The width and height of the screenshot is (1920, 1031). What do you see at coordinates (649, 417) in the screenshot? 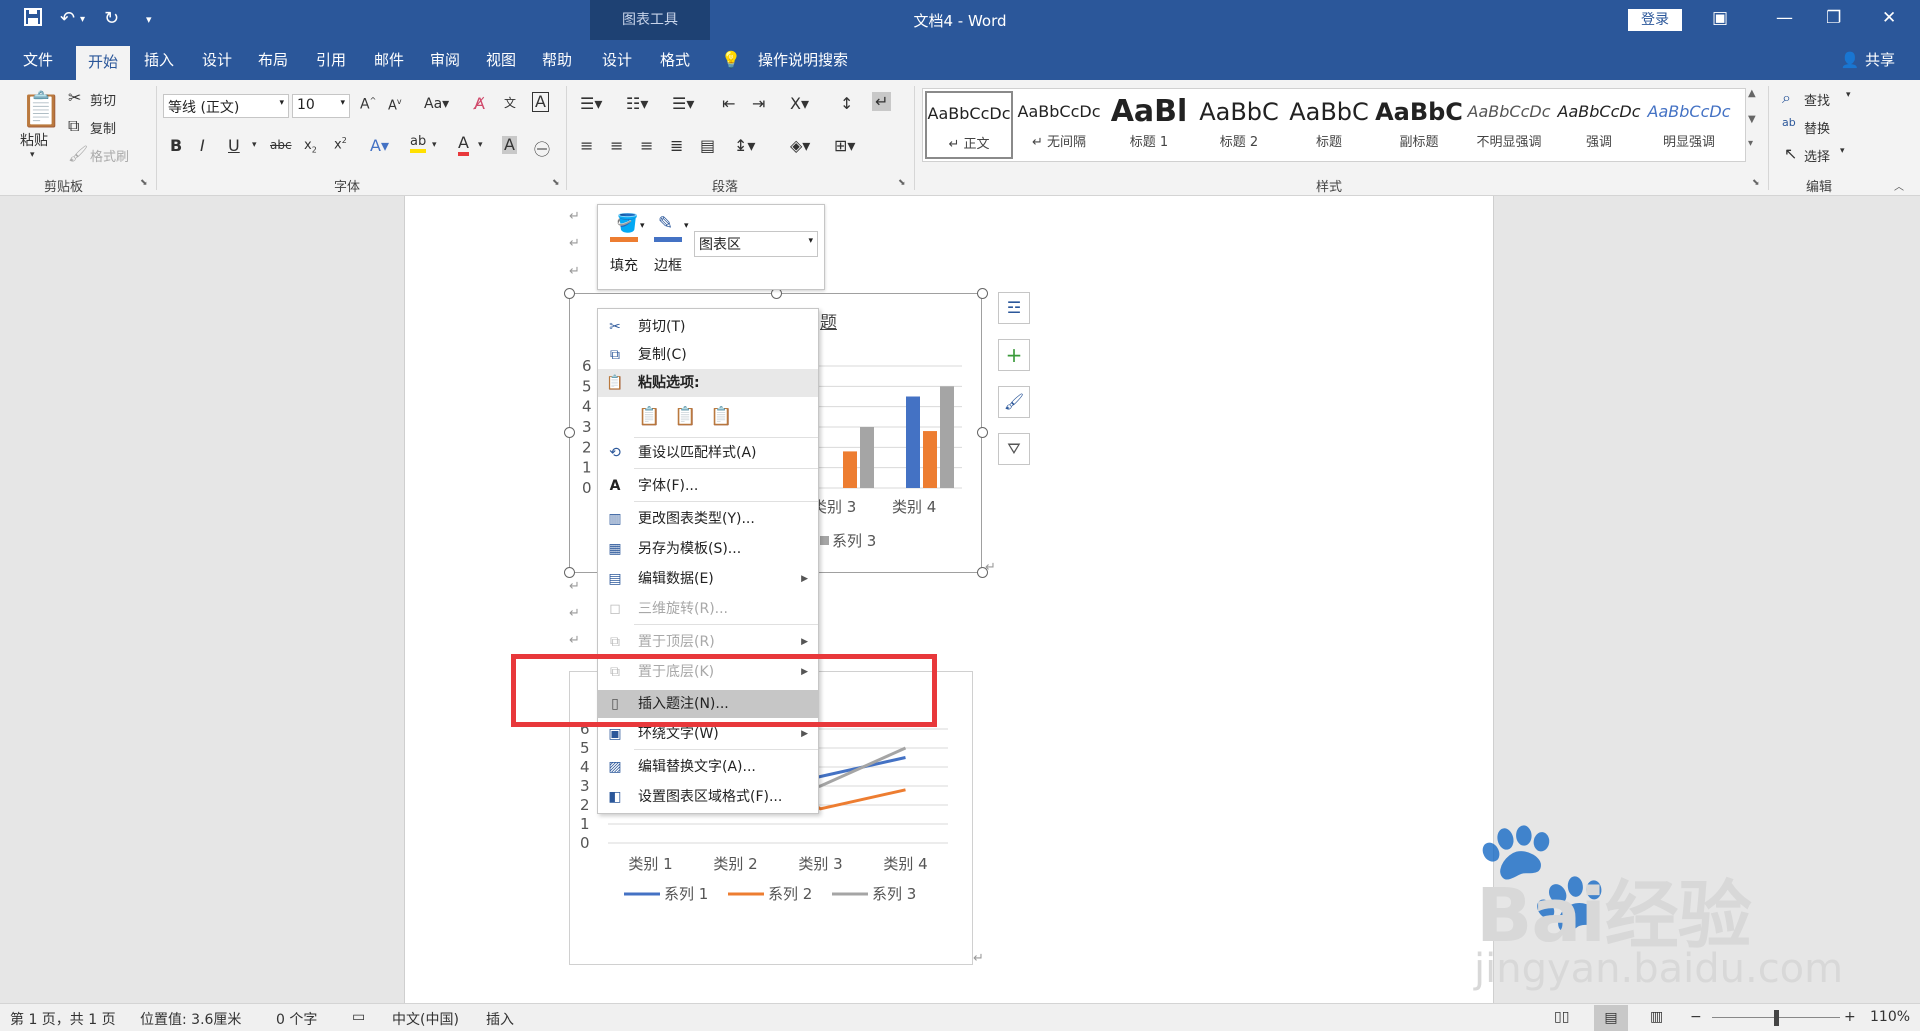
I see `paste-use-destination-theme-icon: 📋` at bounding box center [649, 417].